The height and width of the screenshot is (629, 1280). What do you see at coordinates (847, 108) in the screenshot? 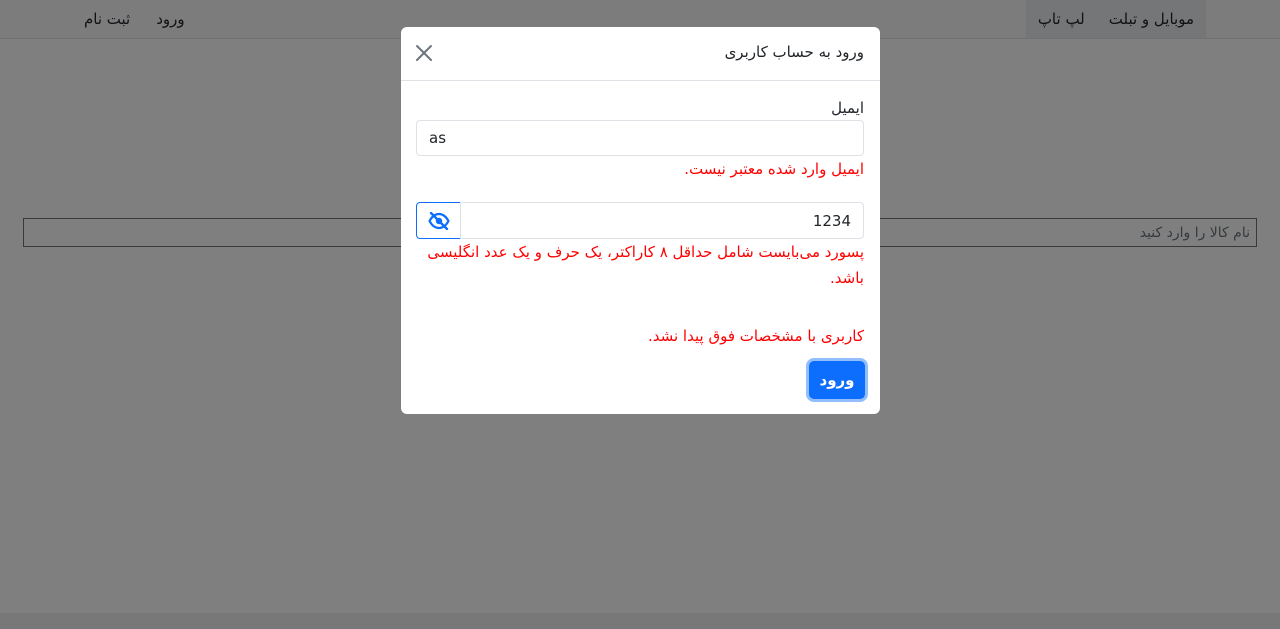
I see `email-label: ایمیل` at bounding box center [847, 108].